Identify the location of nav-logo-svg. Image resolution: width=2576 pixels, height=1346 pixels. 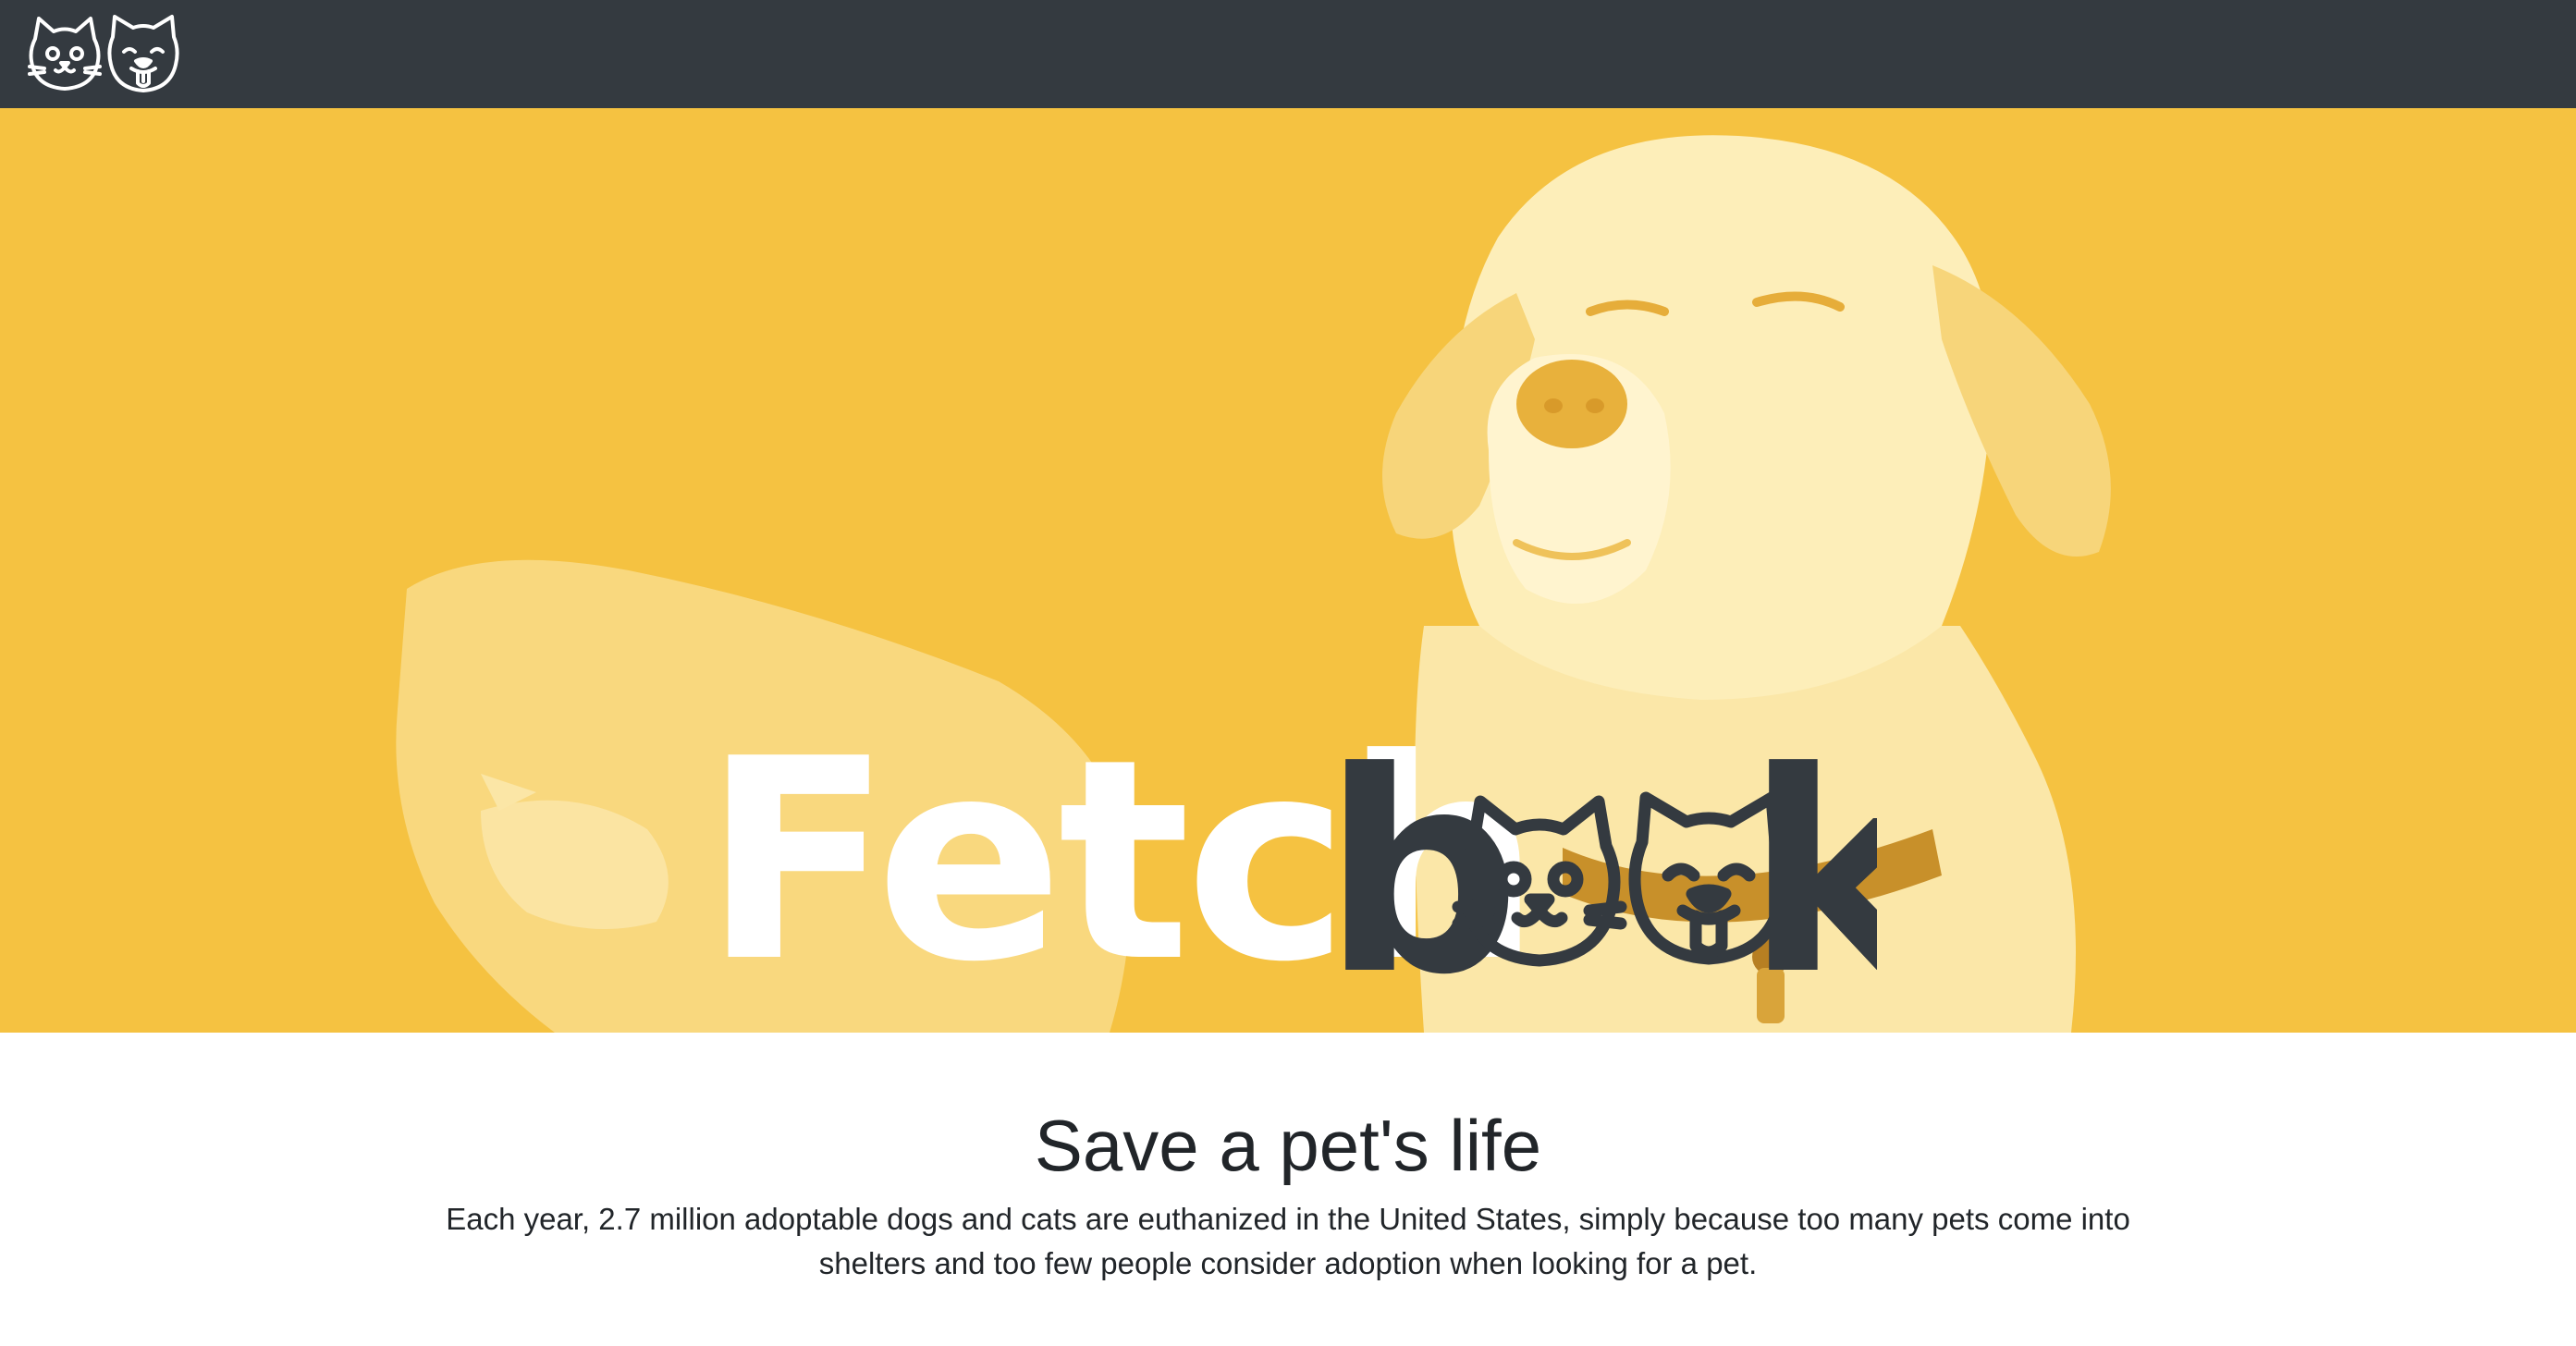
(103, 53).